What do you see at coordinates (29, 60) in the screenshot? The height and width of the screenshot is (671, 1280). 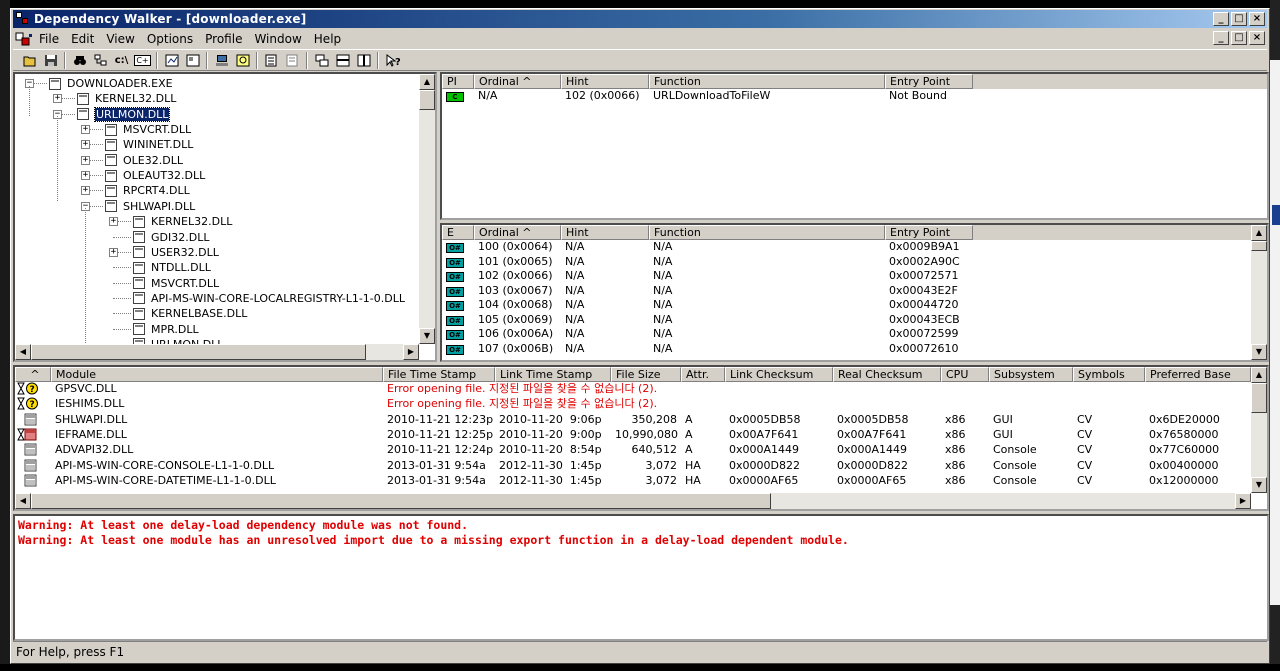 I see `open-button` at bounding box center [29, 60].